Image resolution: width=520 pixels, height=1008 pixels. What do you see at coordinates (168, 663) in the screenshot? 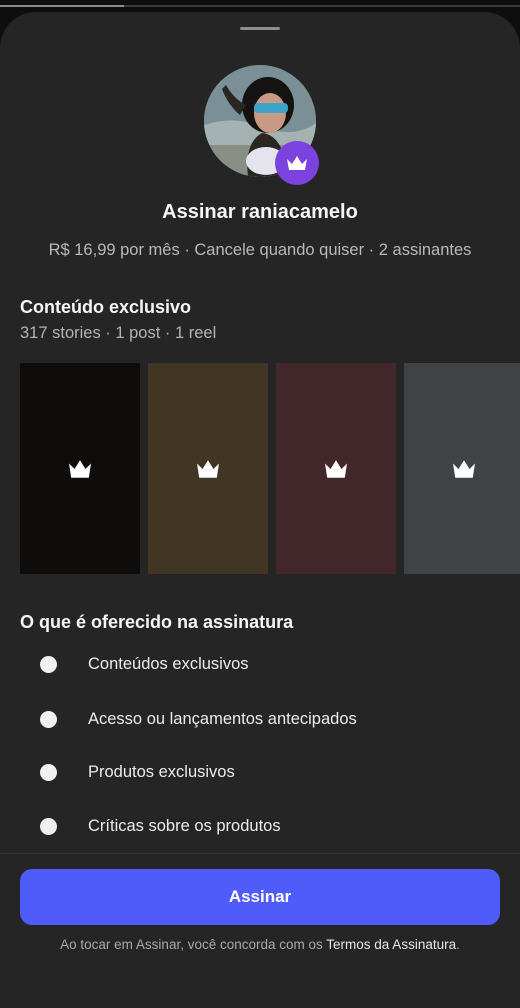
I see `benefit-label: Conteúdos exclusivos` at bounding box center [168, 663].